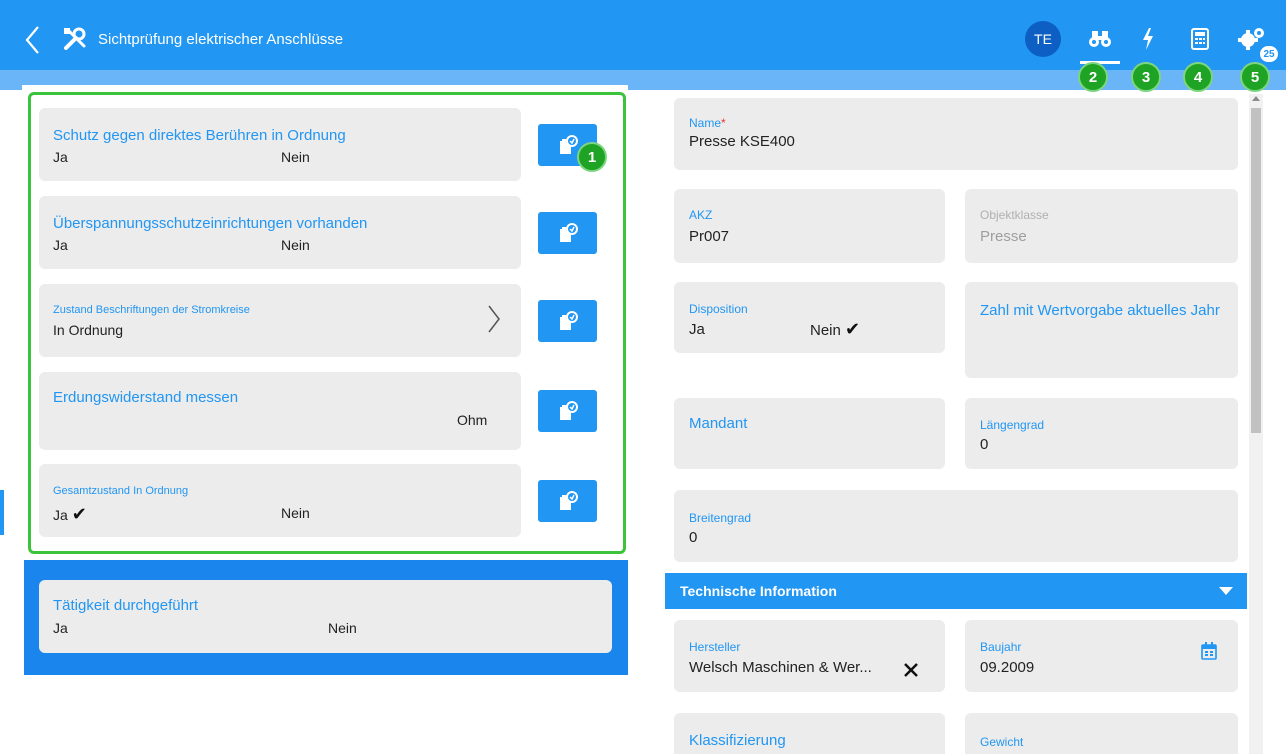 Image resolution: width=1286 pixels, height=754 pixels. Describe the element at coordinates (693, 537) in the screenshot. I see `breitengrad-value: 0` at that location.